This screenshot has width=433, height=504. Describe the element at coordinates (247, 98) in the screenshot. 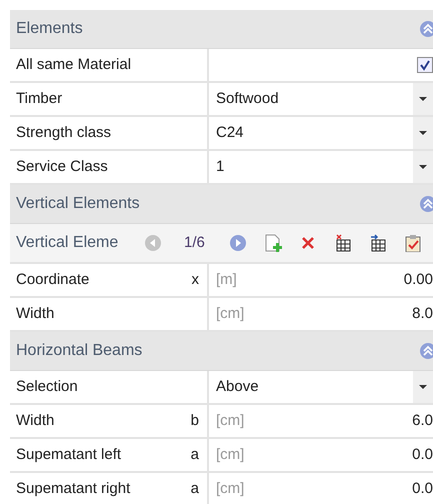

I see `dropdown-value: Softwood` at that location.